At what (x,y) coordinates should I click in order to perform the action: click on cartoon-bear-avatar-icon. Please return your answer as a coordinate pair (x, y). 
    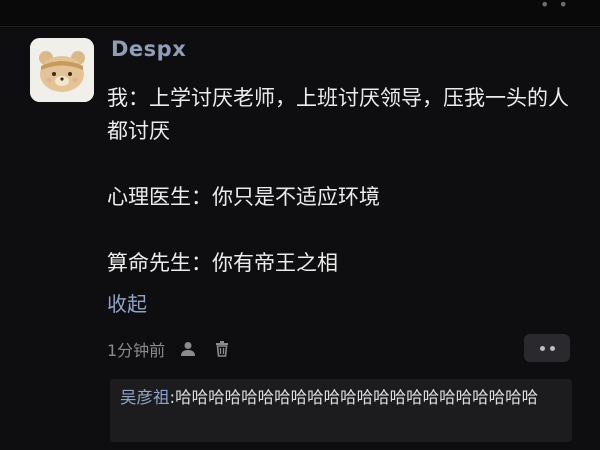
    Looking at the image, I should click on (62, 70).